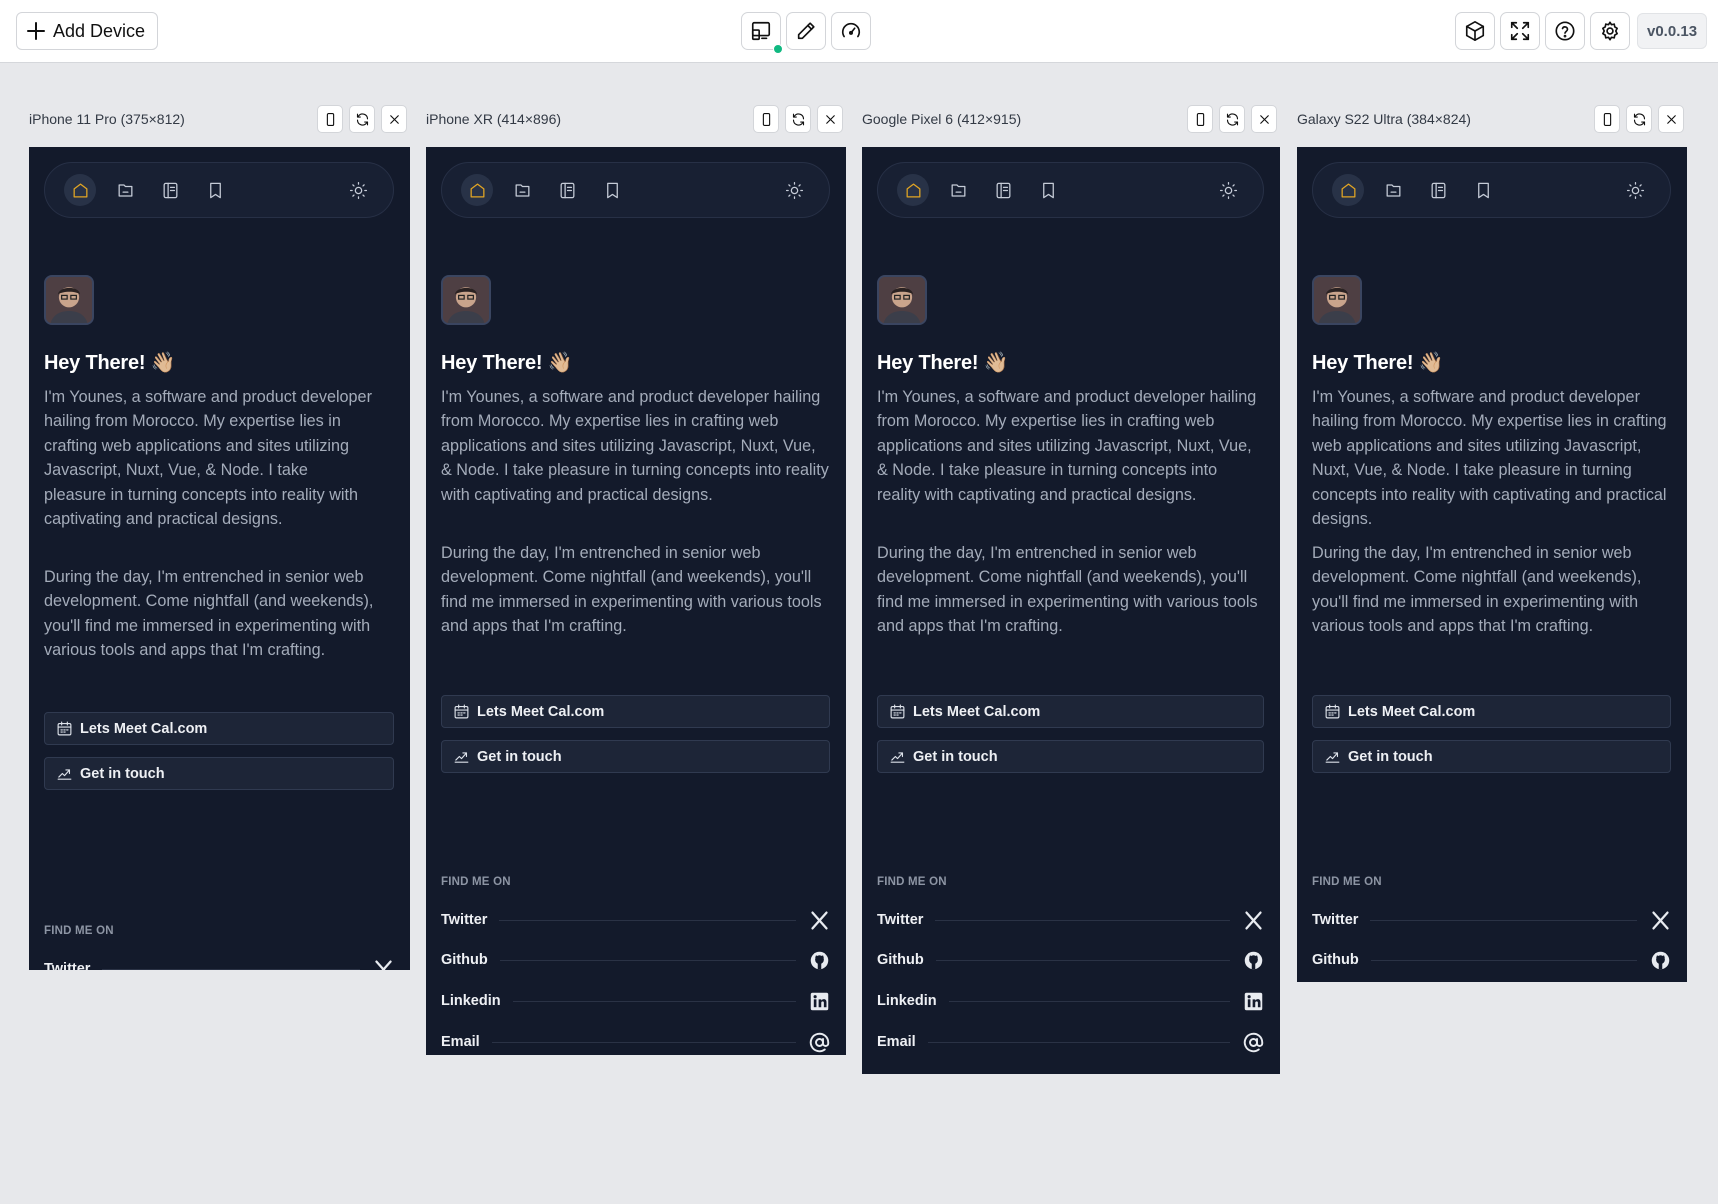 This screenshot has width=1718, height=1204. What do you see at coordinates (1610, 31) in the screenshot?
I see `settings-button` at bounding box center [1610, 31].